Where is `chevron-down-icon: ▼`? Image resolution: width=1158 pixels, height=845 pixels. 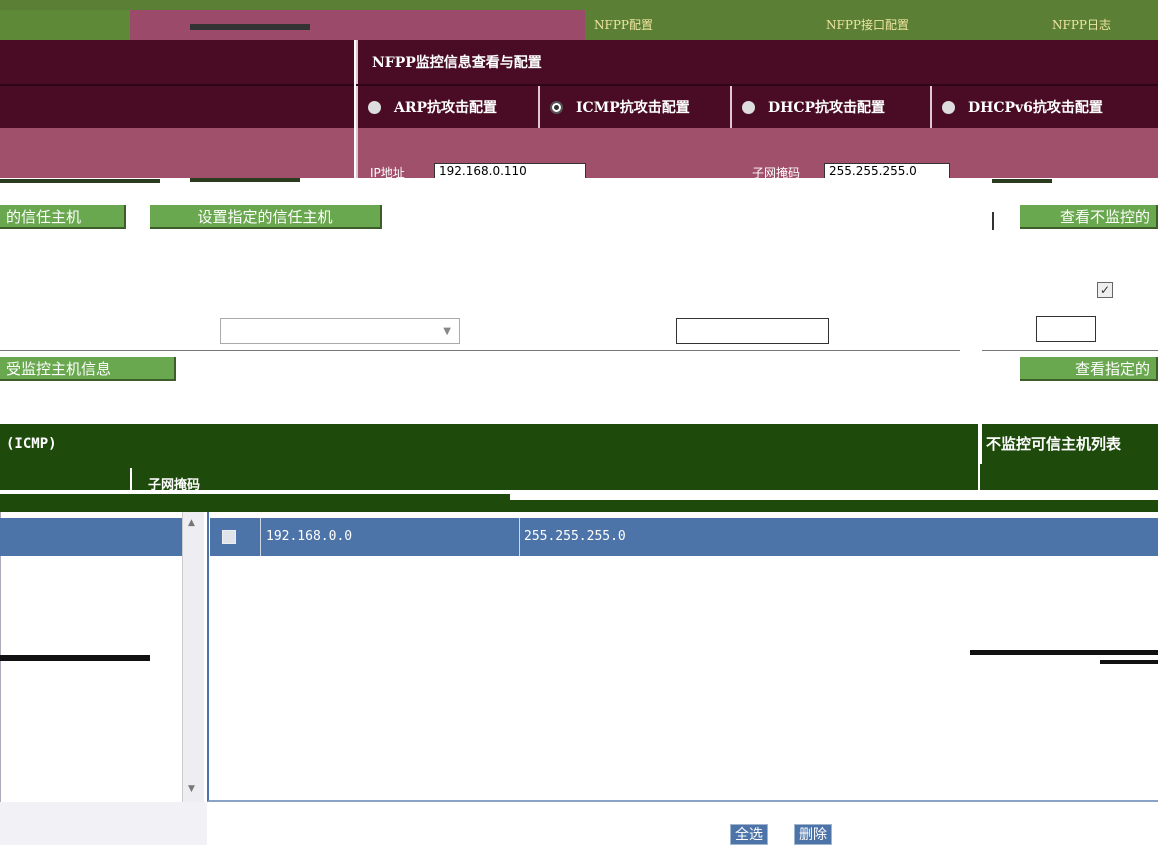
chevron-down-icon: ▼ is located at coordinates (447, 331).